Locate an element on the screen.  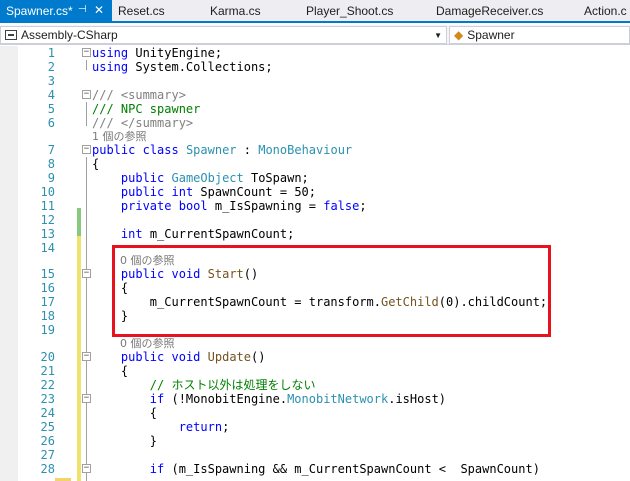
tab-action-cs: Action.c is located at coordinates (604, 10).